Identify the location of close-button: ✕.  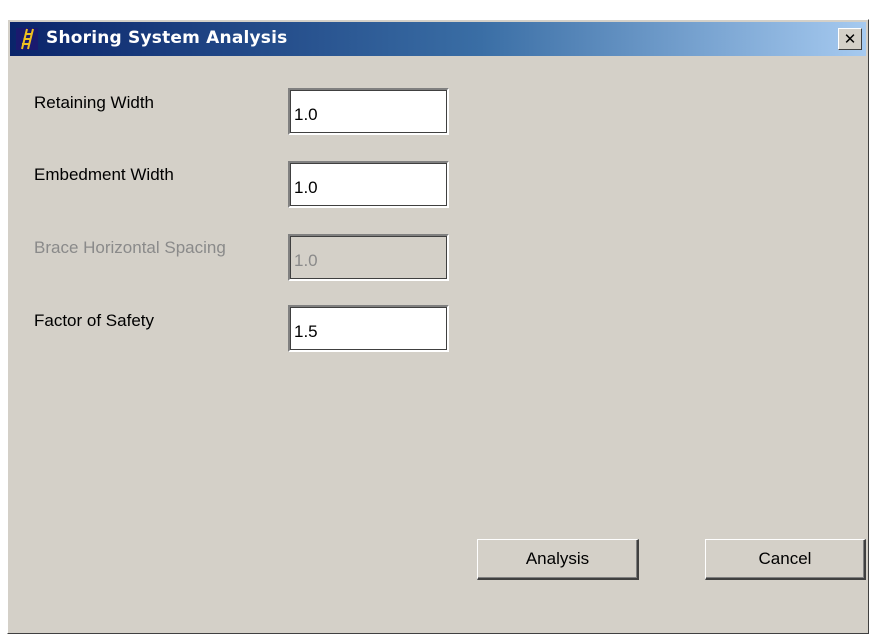
(850, 39).